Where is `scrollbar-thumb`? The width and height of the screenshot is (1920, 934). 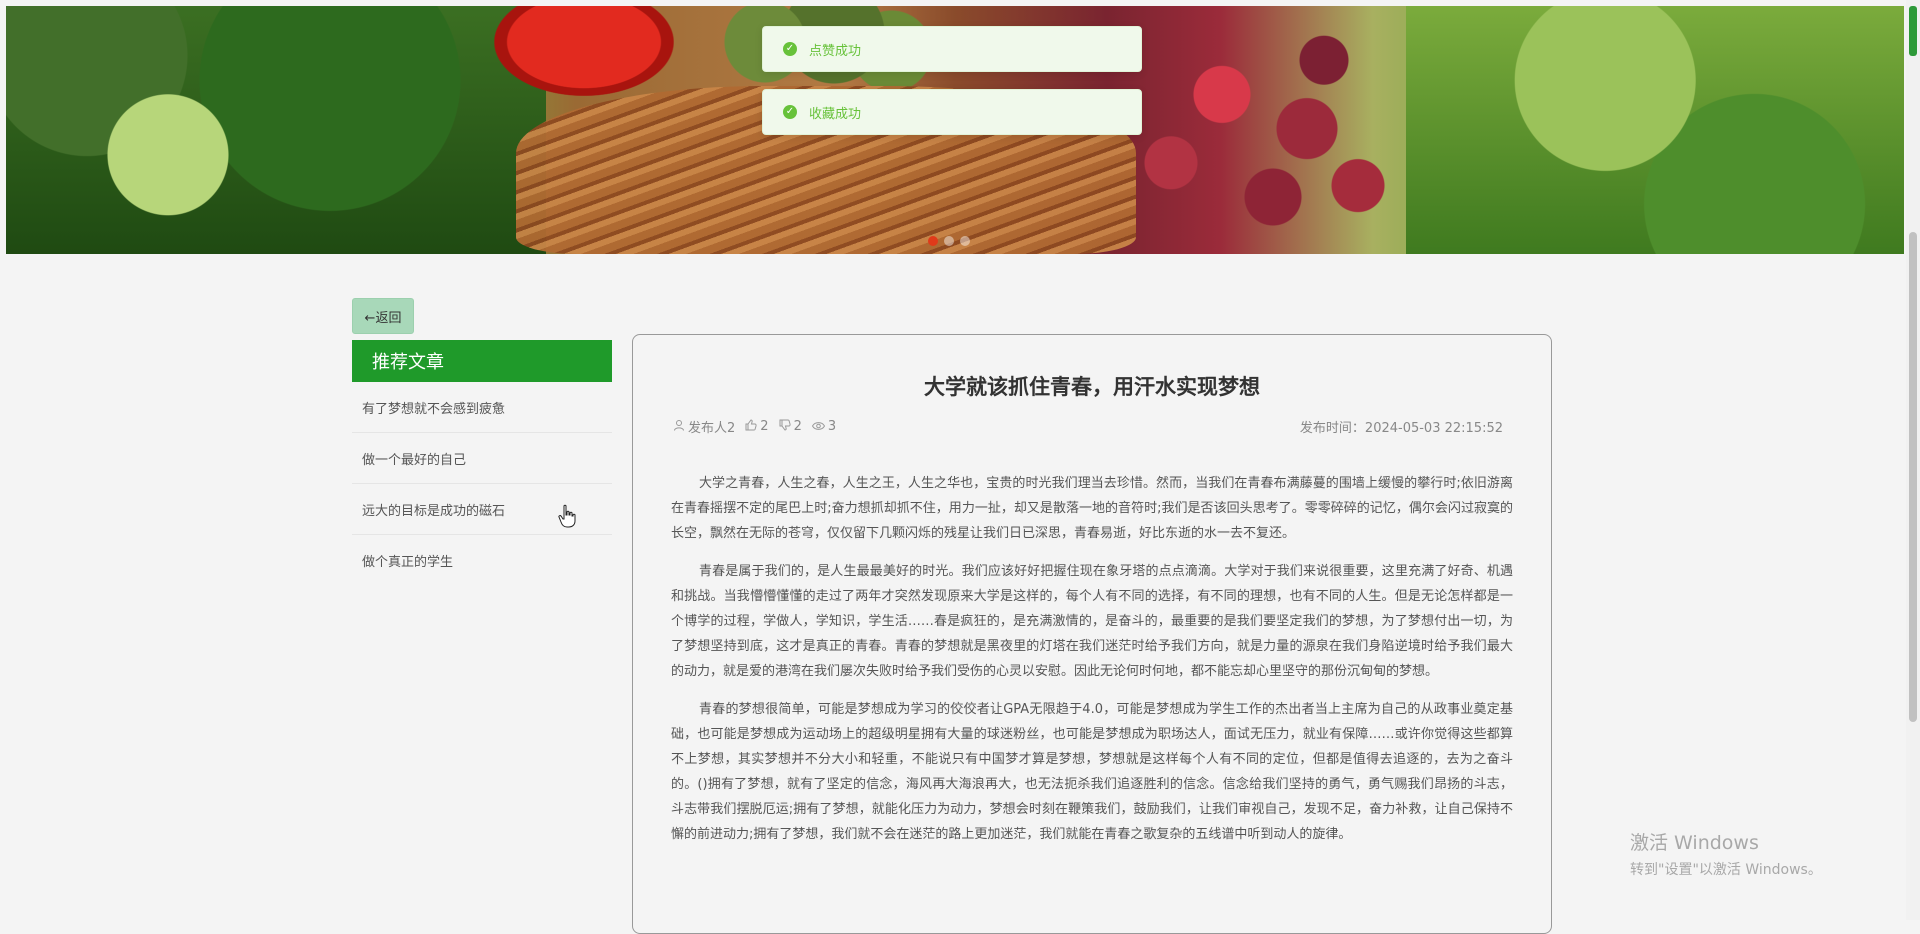
scrollbar-thumb is located at coordinates (1913, 477).